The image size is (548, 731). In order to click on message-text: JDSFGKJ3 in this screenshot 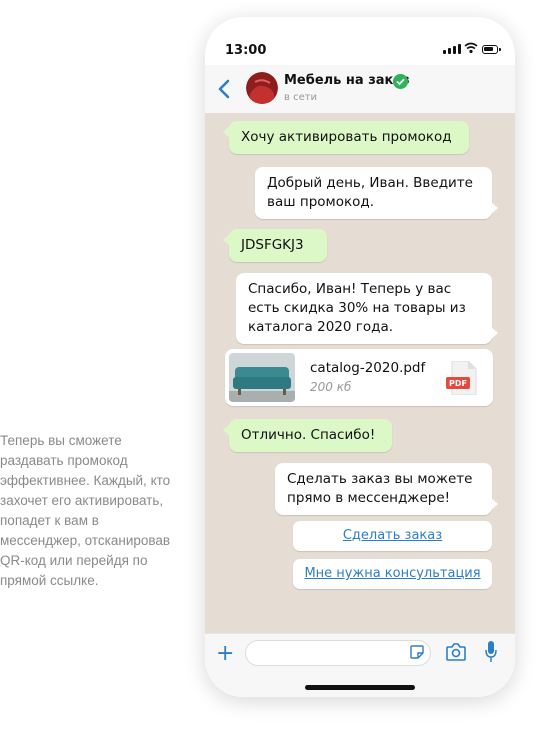, I will do `click(272, 245)`.